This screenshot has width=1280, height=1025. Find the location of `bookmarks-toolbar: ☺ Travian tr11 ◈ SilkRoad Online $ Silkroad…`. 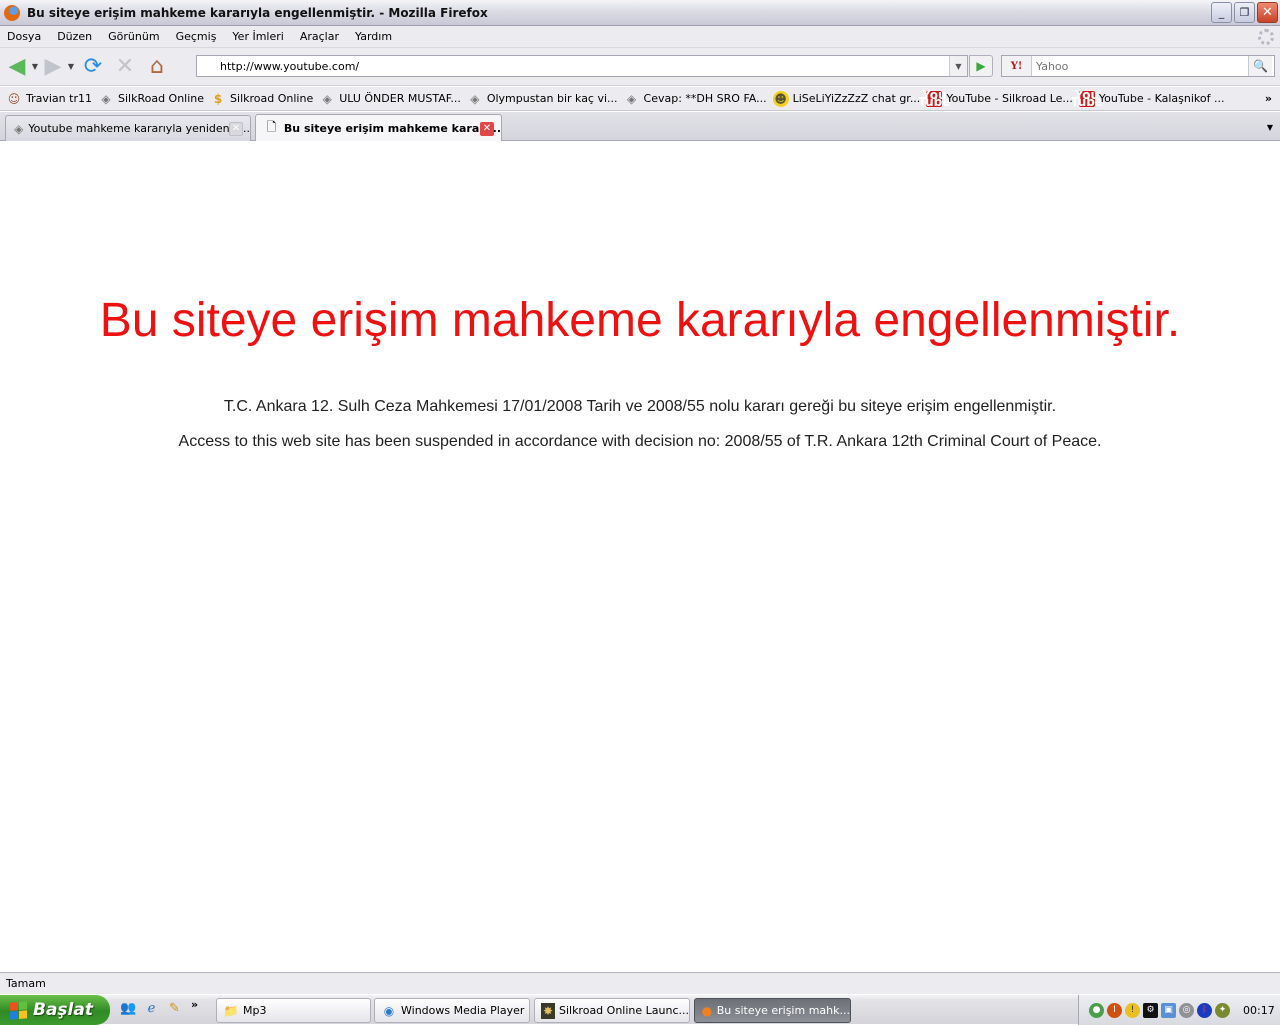

bookmarks-toolbar: ☺ Travian tr11 ◈ SilkRoad Online $ Silkroad… is located at coordinates (640, 99).